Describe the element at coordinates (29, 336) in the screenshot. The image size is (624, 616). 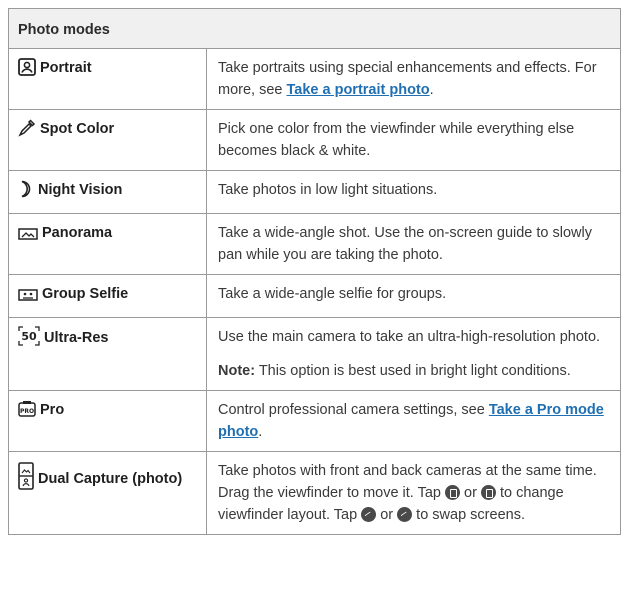
I see `svg-text: 50` at that location.